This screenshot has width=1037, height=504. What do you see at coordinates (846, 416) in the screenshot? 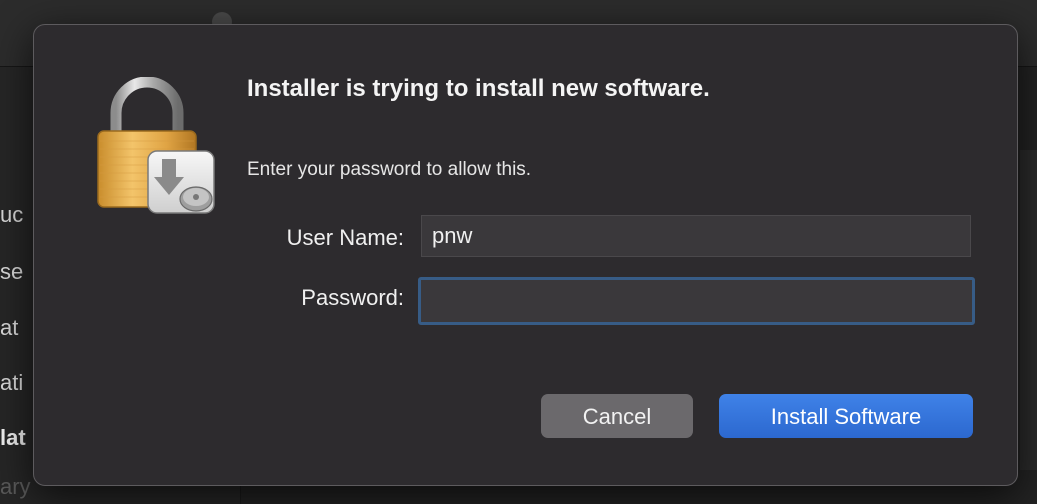
I see `install-software-button: Install Software` at bounding box center [846, 416].